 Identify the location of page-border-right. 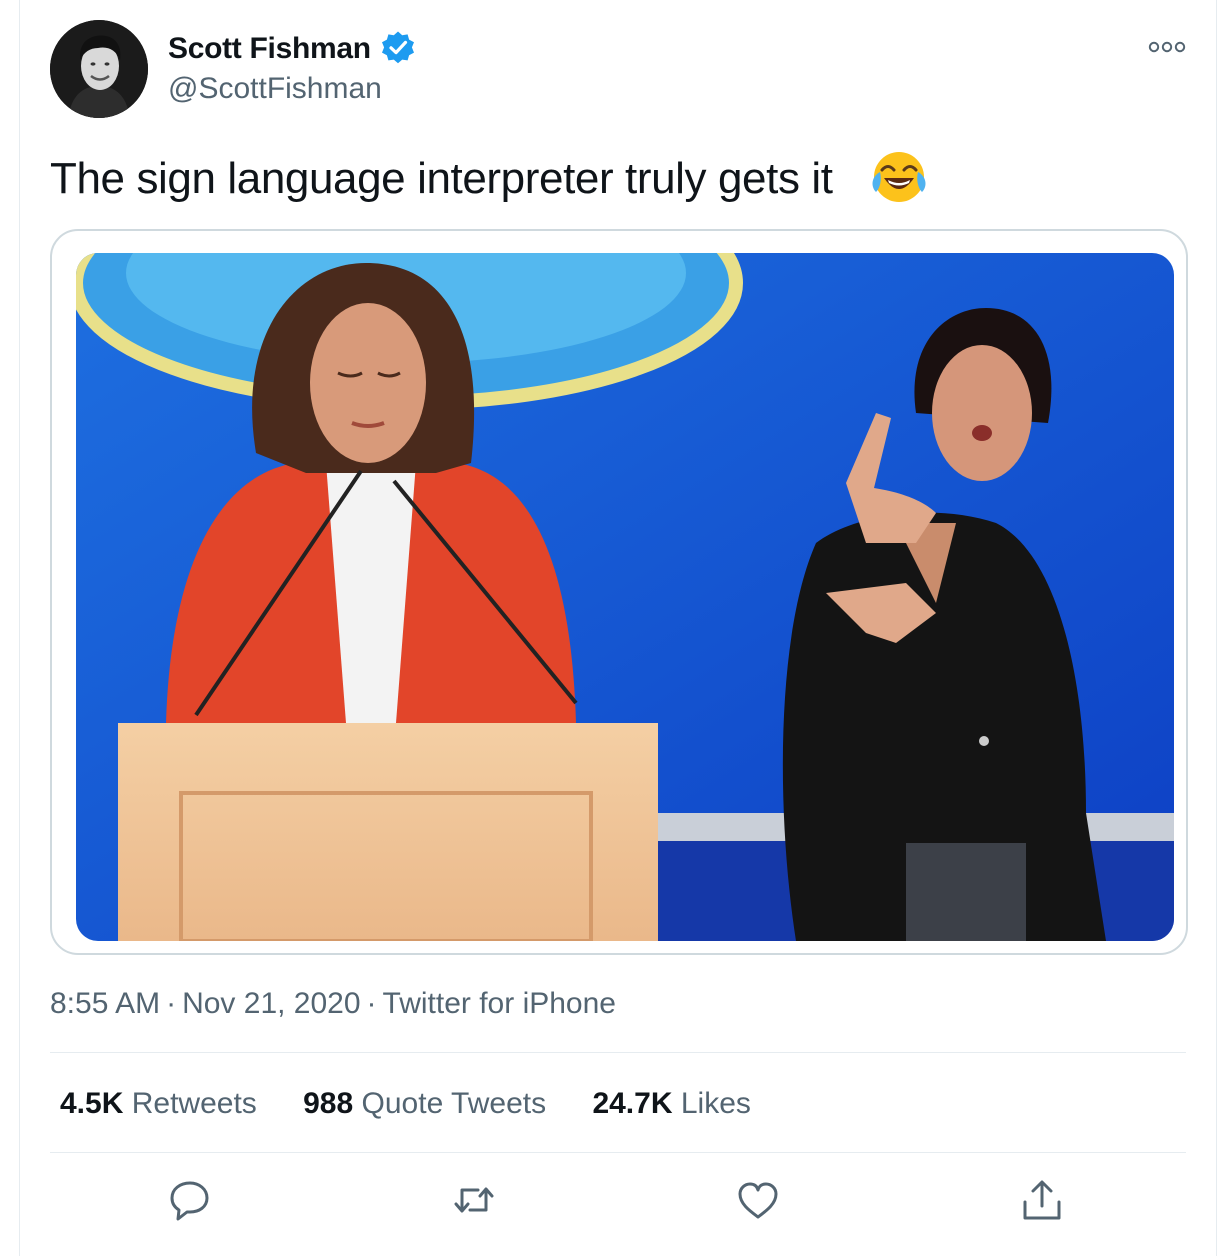
(1216, 628).